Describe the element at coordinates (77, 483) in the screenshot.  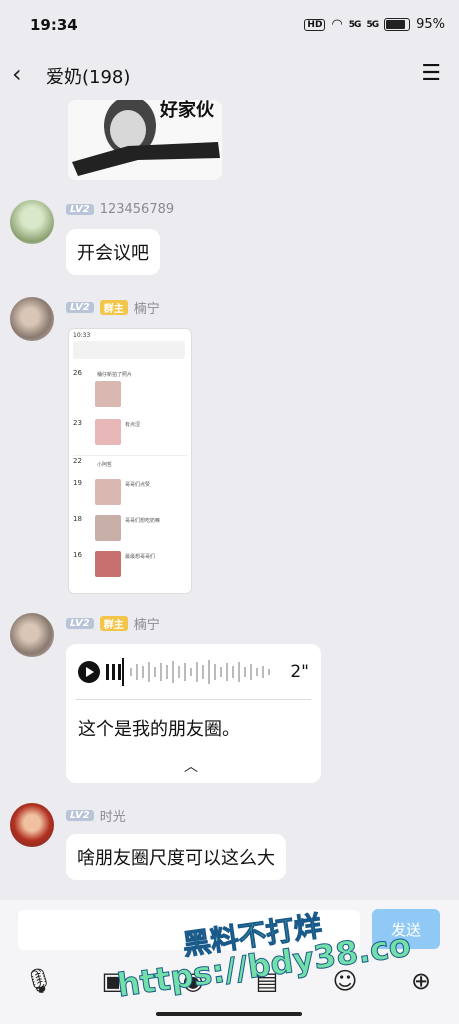
I see `entry-day: 19` at that location.